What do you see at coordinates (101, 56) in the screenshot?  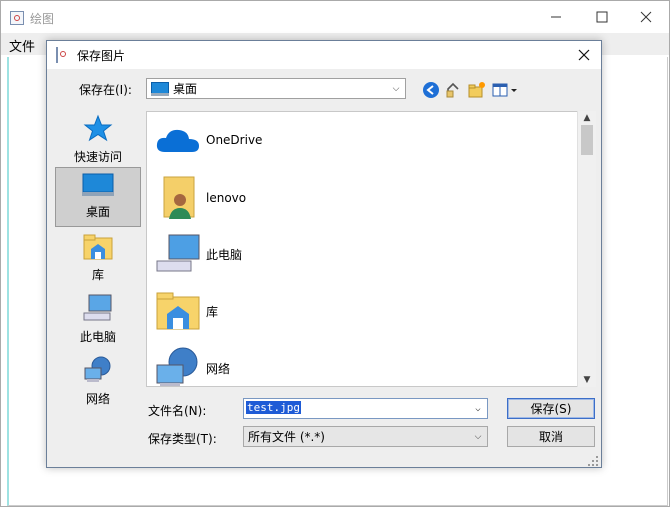 I see `dialog-title: 保存图片` at bounding box center [101, 56].